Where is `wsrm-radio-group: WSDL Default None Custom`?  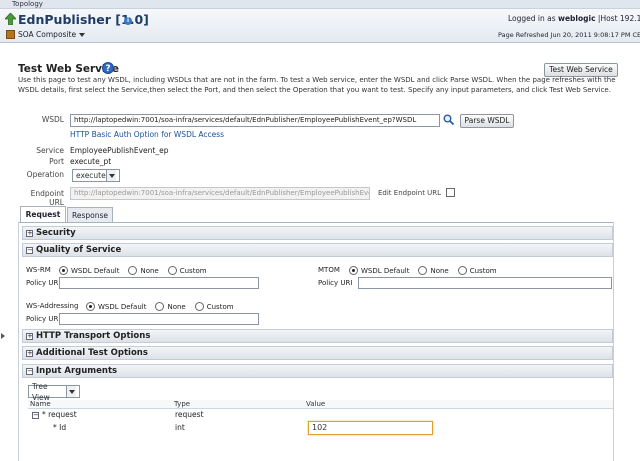
wsrm-radio-group: WSDL Default None Custom is located at coordinates (136, 270).